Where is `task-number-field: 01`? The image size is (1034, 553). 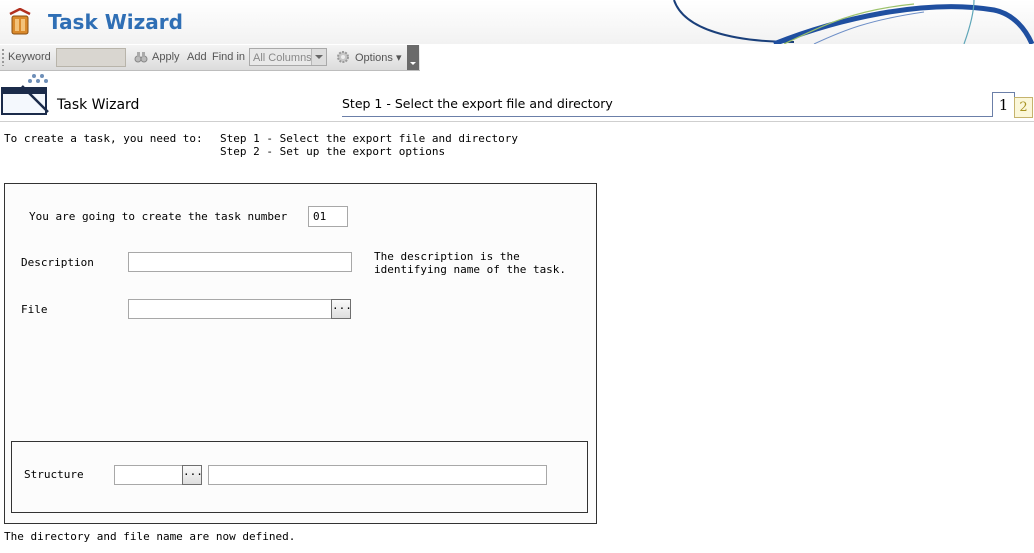
task-number-field: 01 is located at coordinates (328, 216).